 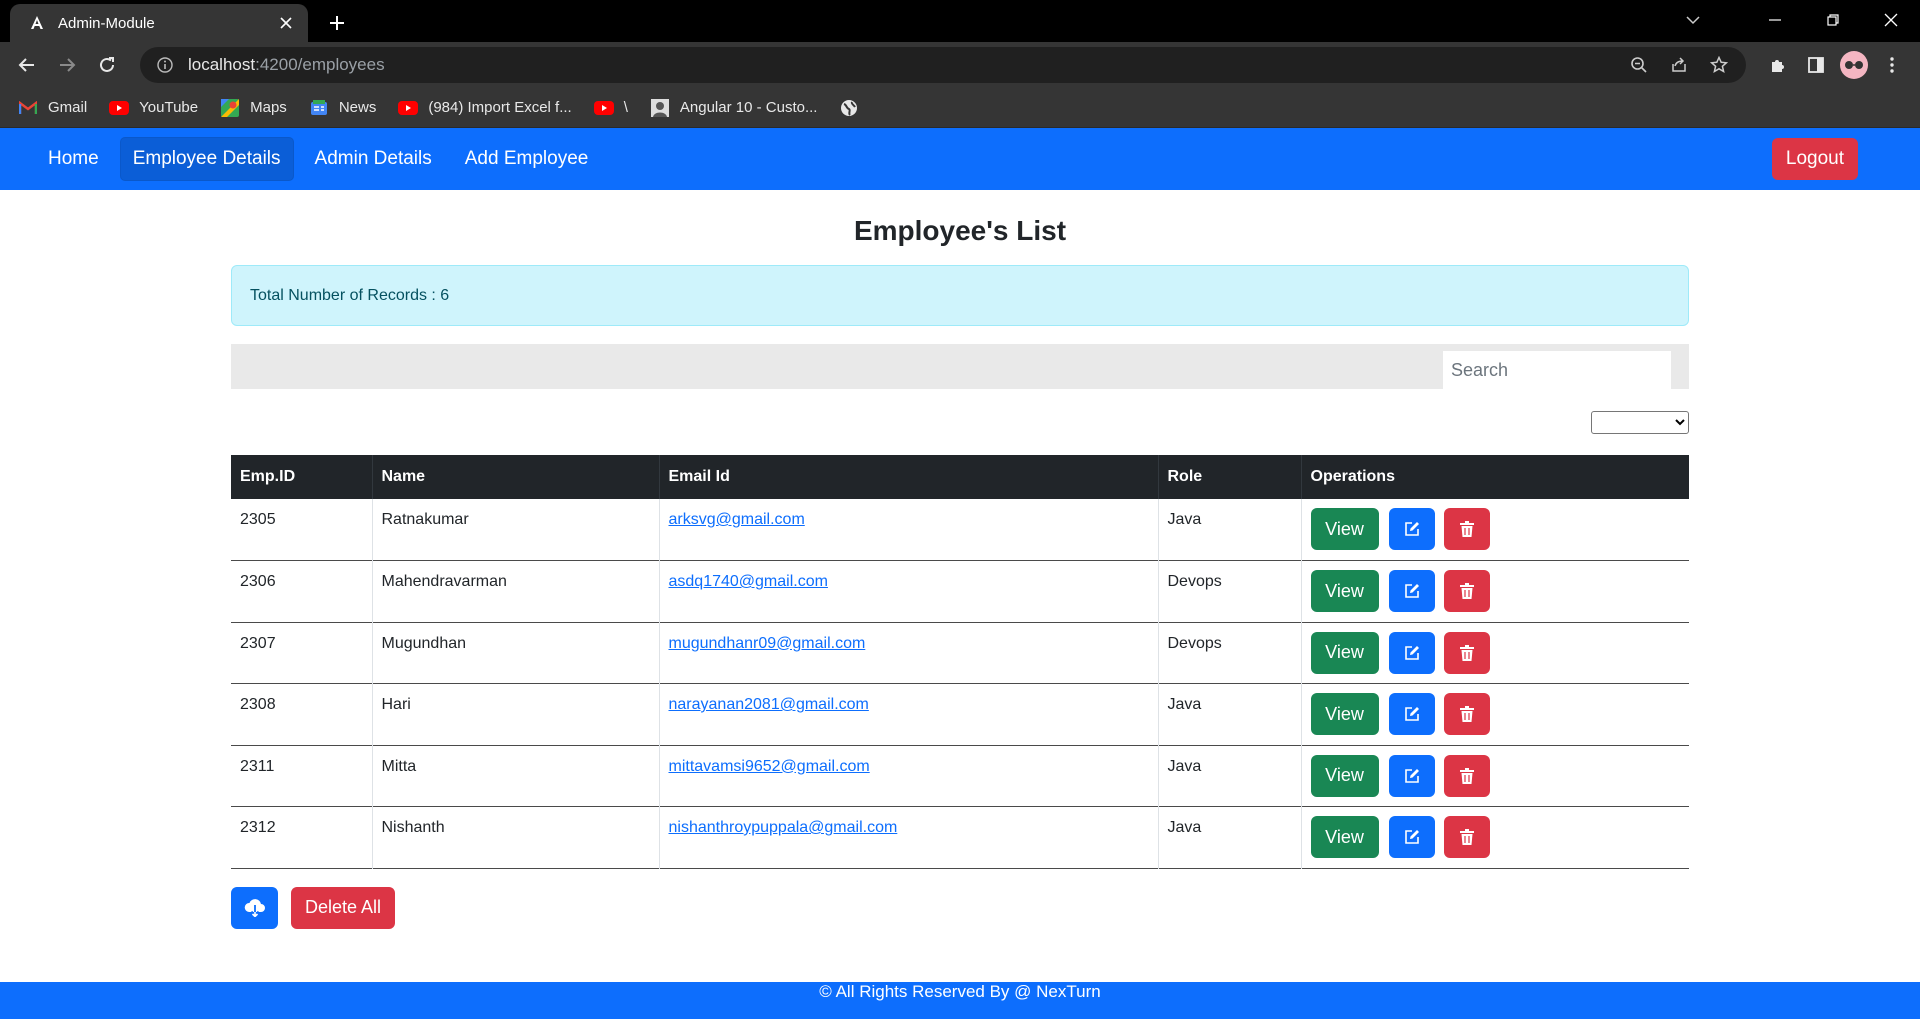 I want to click on email-link: nishanthroypuppala@gmail.com, so click(x=783, y=827).